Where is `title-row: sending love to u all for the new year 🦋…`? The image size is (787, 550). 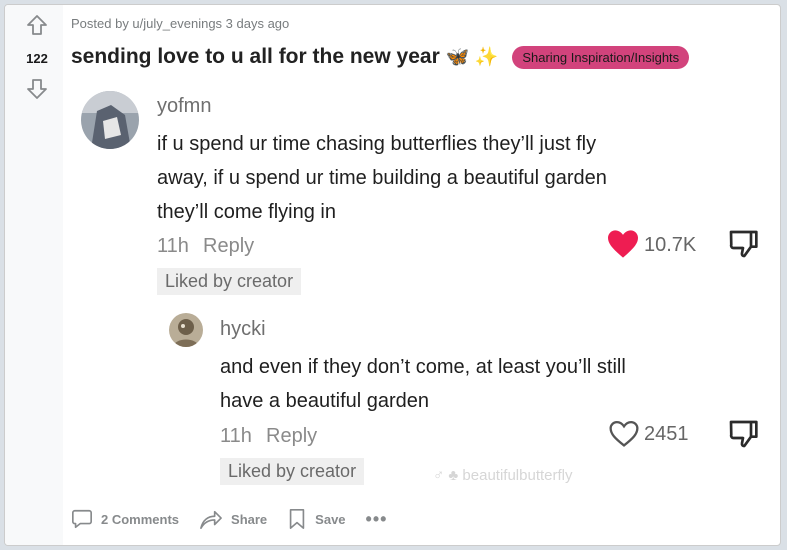
title-row: sending love to u all for the new year 🦋… is located at coordinates (380, 57).